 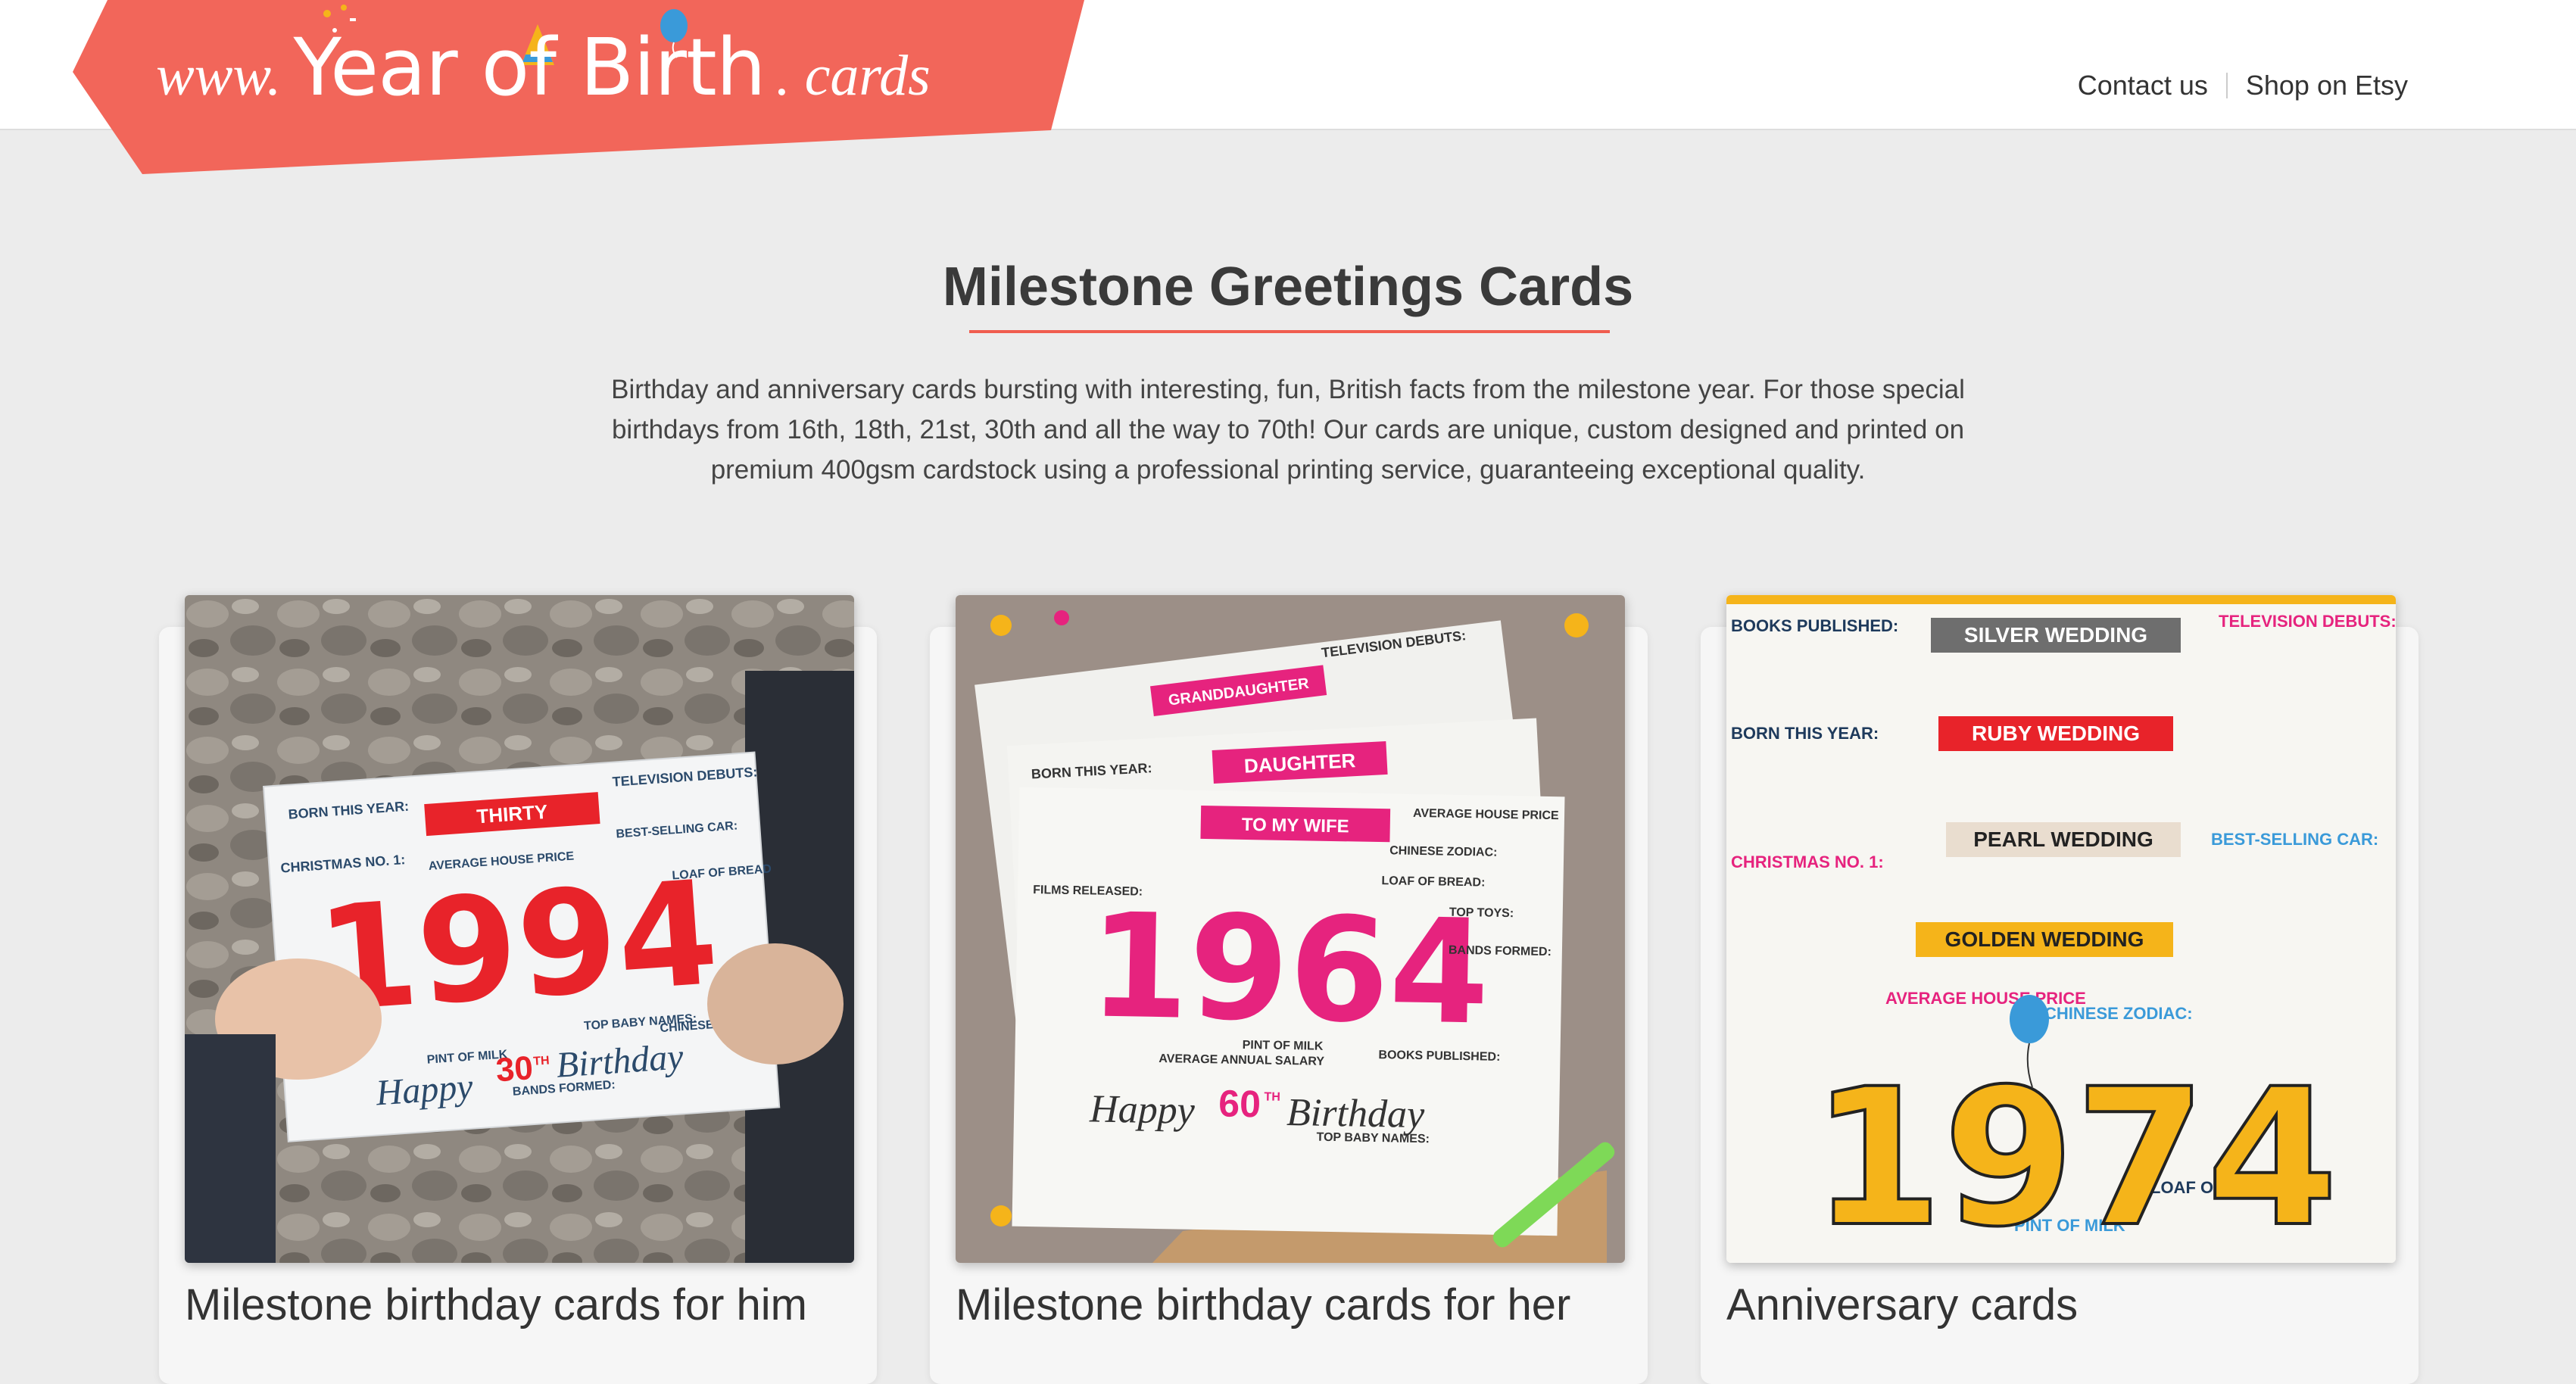 What do you see at coordinates (2226, 85) in the screenshot?
I see `nav-divider` at bounding box center [2226, 85].